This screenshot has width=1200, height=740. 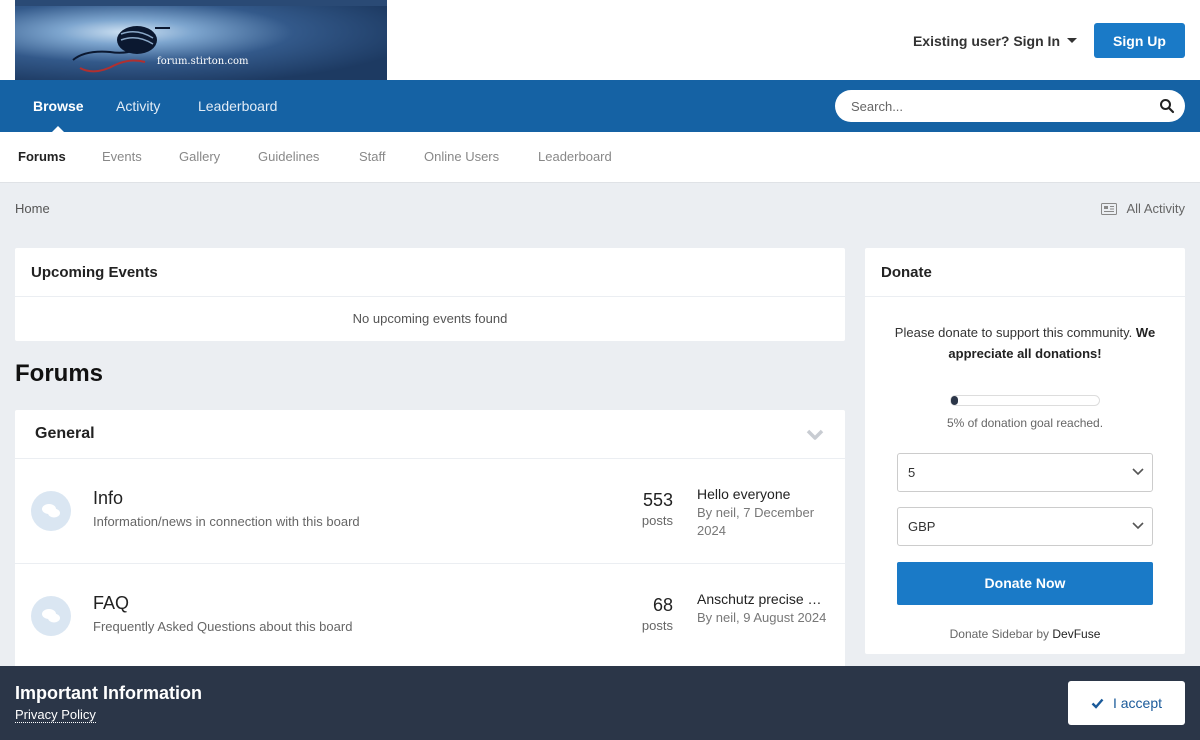 I want to click on donation-progress-fill, so click(x=955, y=400).